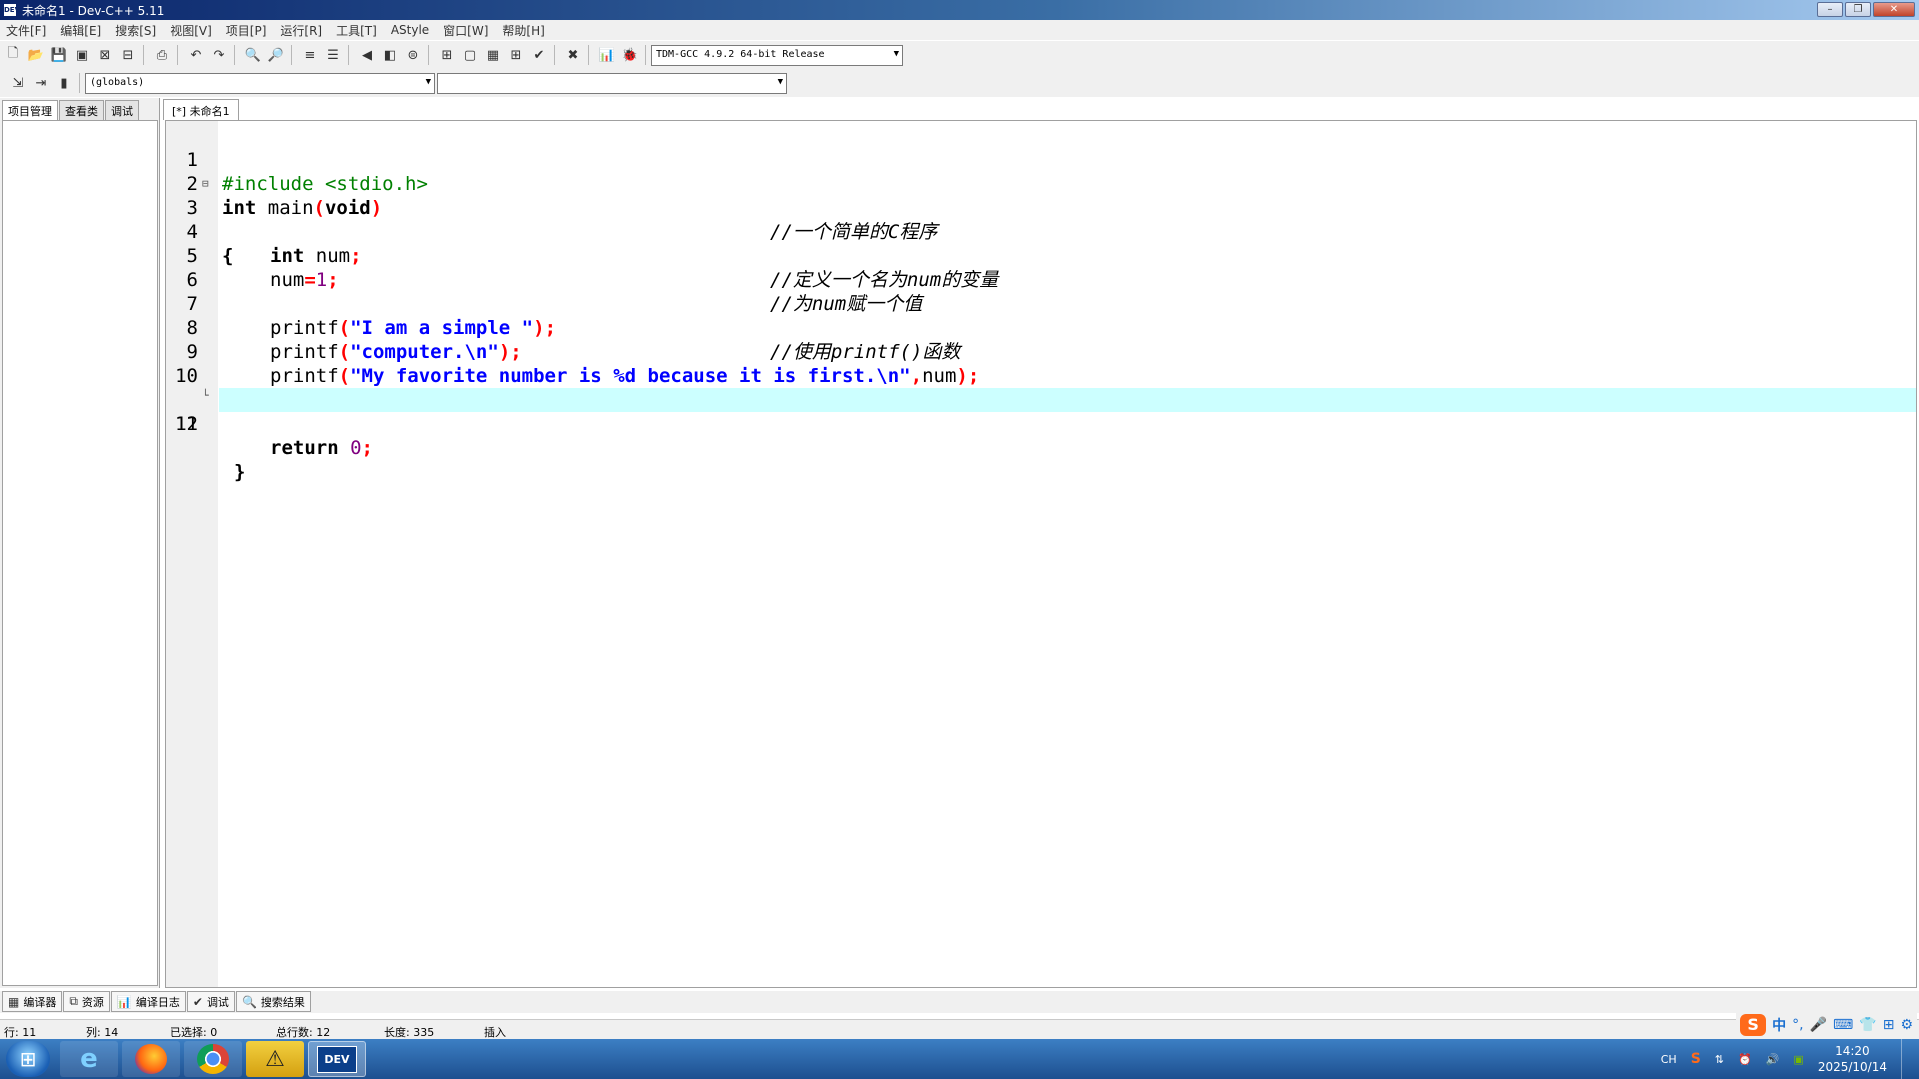  Describe the element at coordinates (1852, 1059) in the screenshot. I see `system-clock: 14:20 2025/10/14` at that location.